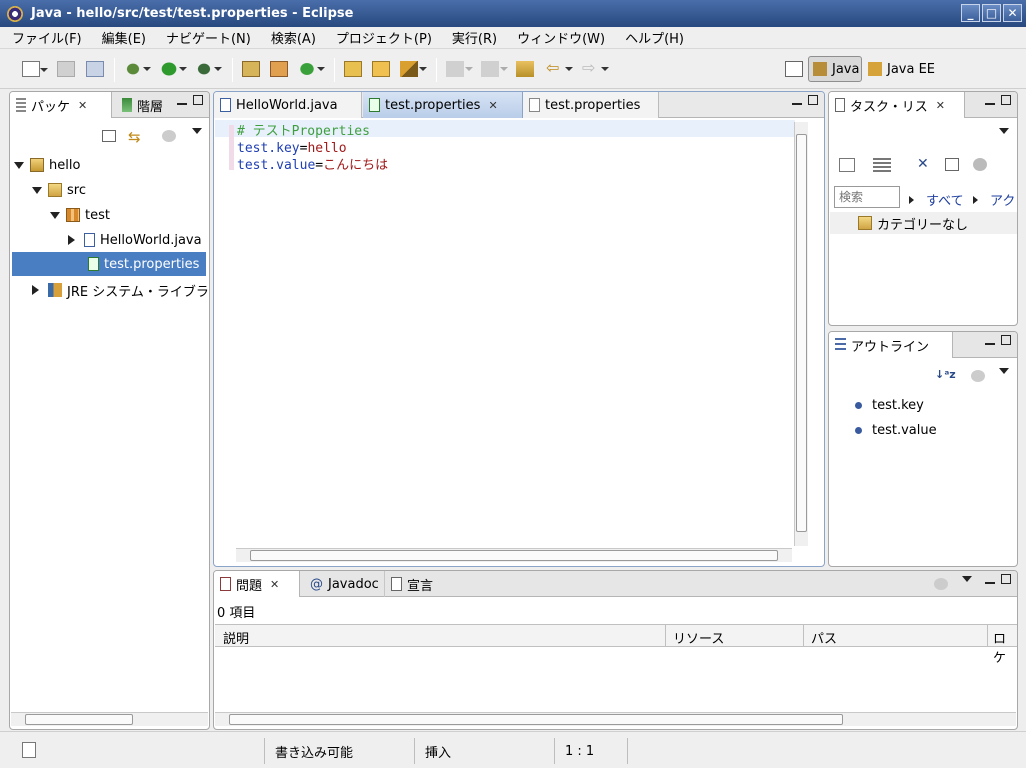 The image size is (1026, 768). I want to click on menu-edit: 編集(E), so click(122, 37).